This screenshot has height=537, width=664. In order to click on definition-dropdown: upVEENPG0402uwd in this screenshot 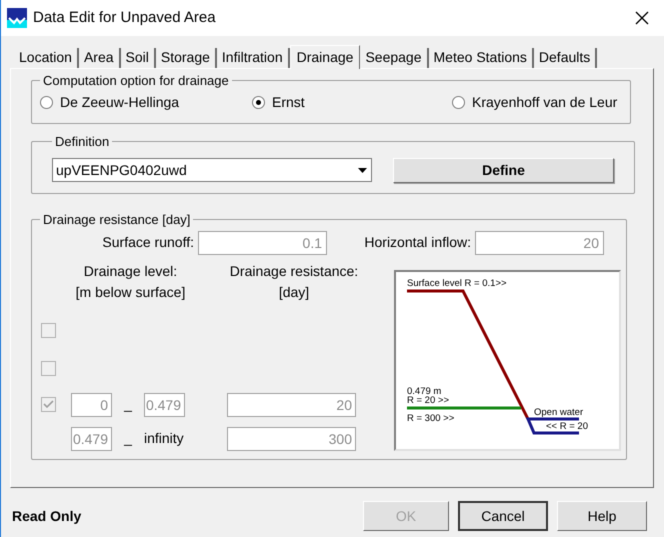, I will do `click(212, 170)`.